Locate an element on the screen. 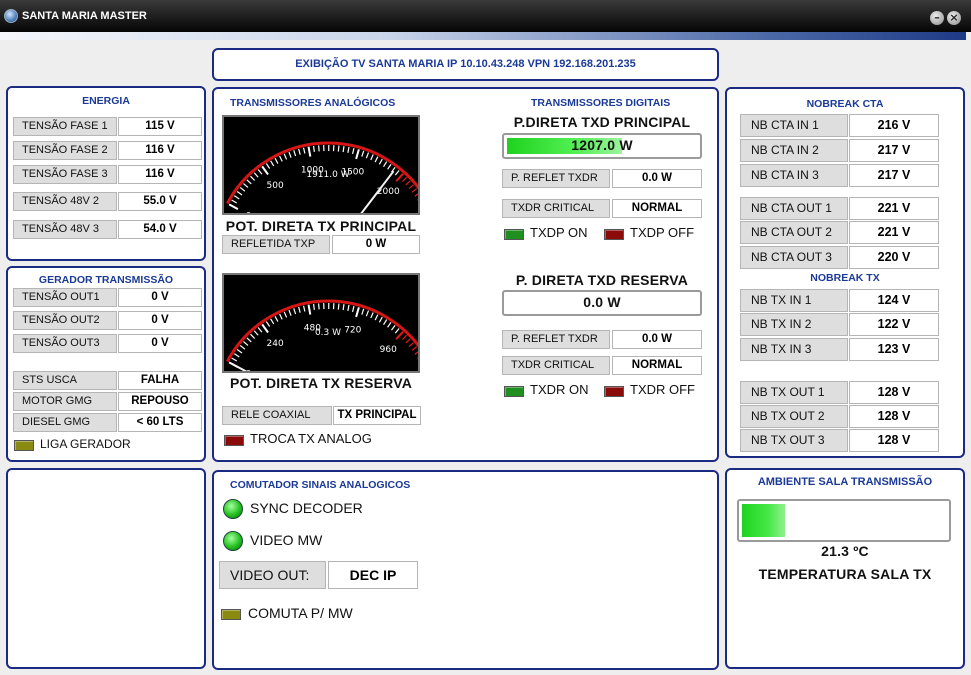 This screenshot has width=971, height=675. temperature-label: TEMPERATURA SALA TX is located at coordinates (845, 574).